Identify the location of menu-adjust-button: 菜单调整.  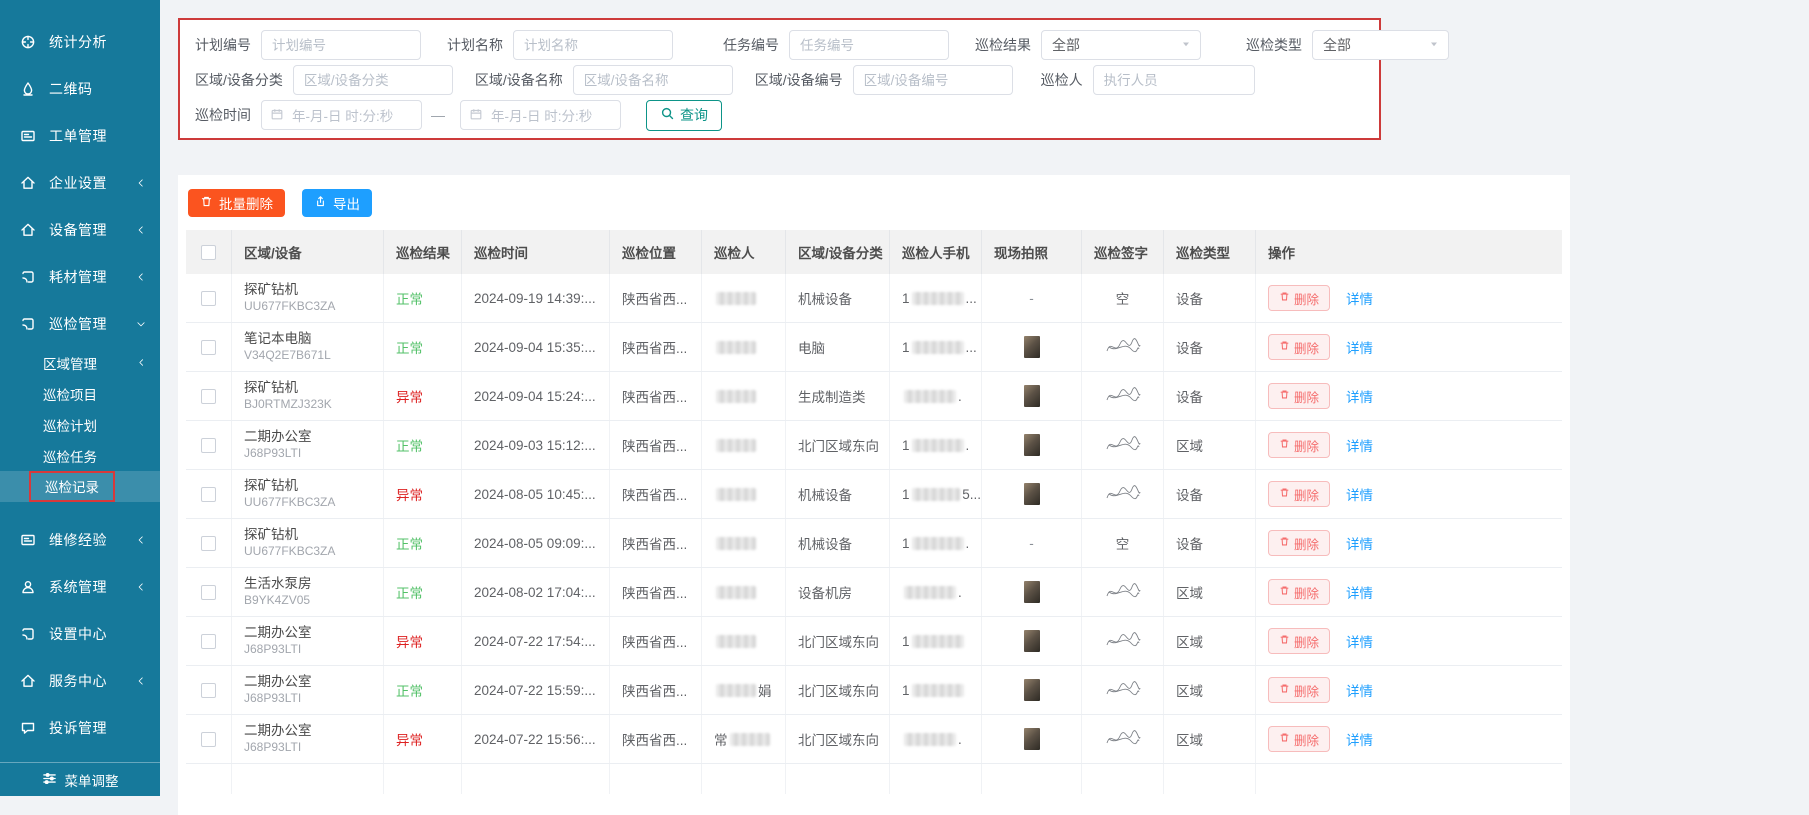
(80, 779).